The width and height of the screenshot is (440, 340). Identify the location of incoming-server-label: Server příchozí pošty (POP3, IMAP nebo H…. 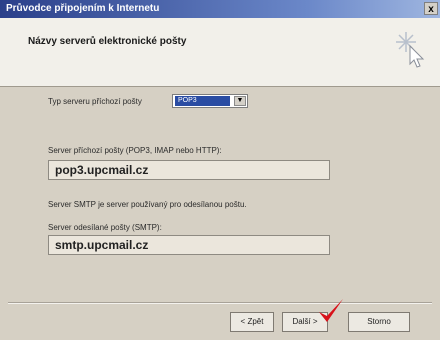
(135, 150).